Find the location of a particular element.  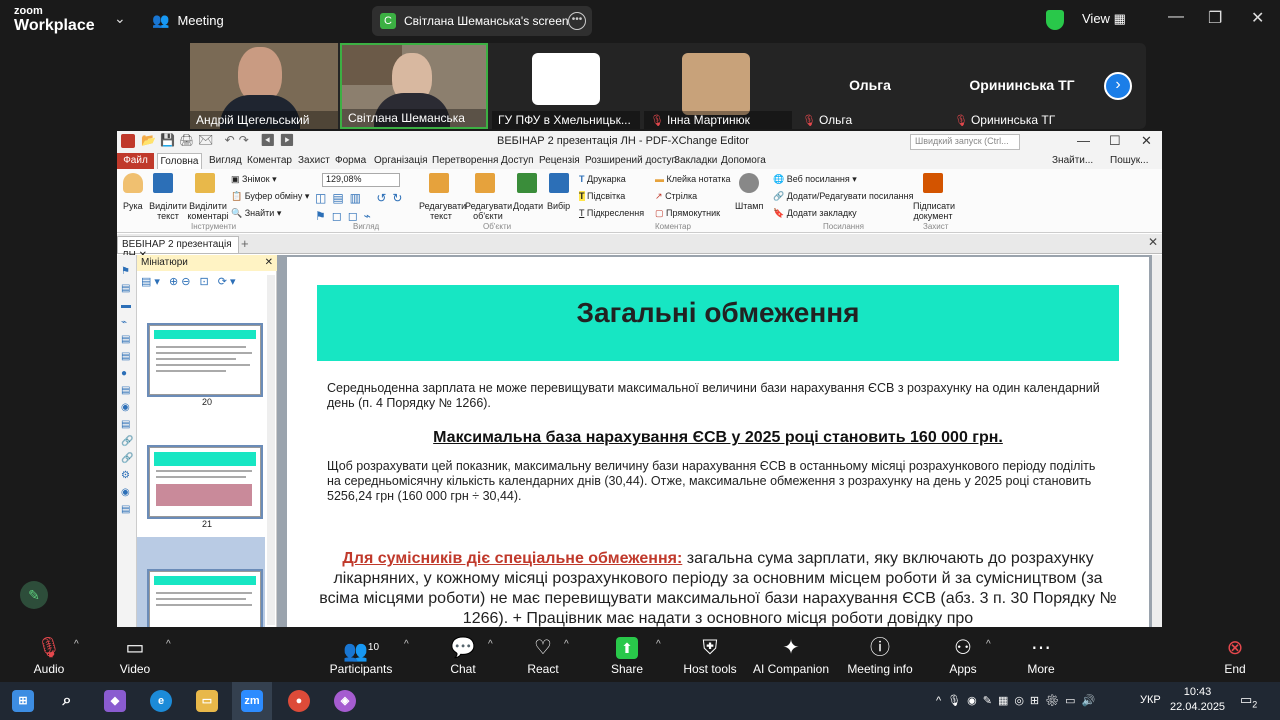

thumbnail-scrollbar is located at coordinates (271, 450).